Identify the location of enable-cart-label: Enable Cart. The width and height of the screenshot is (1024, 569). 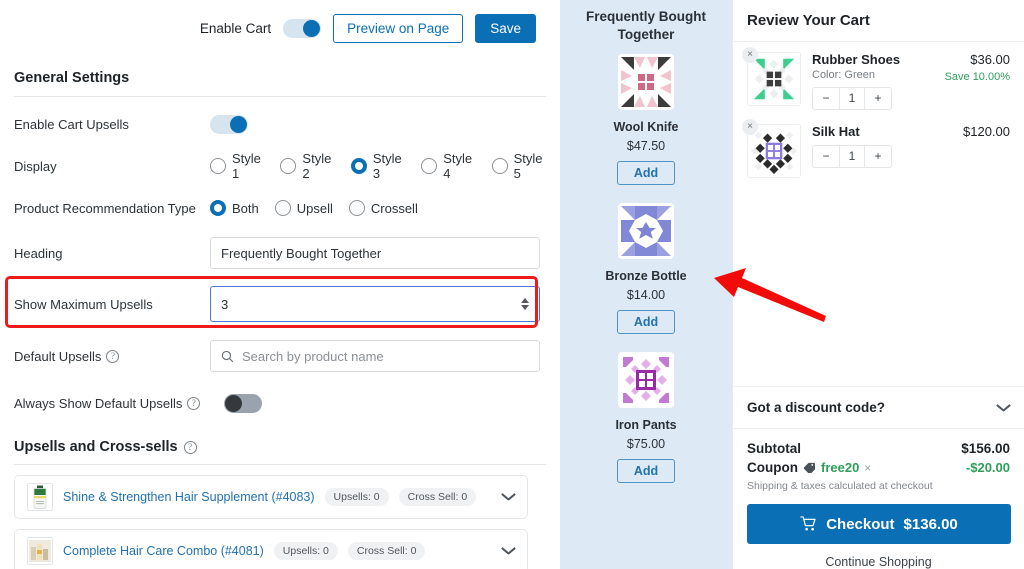
(235, 28).